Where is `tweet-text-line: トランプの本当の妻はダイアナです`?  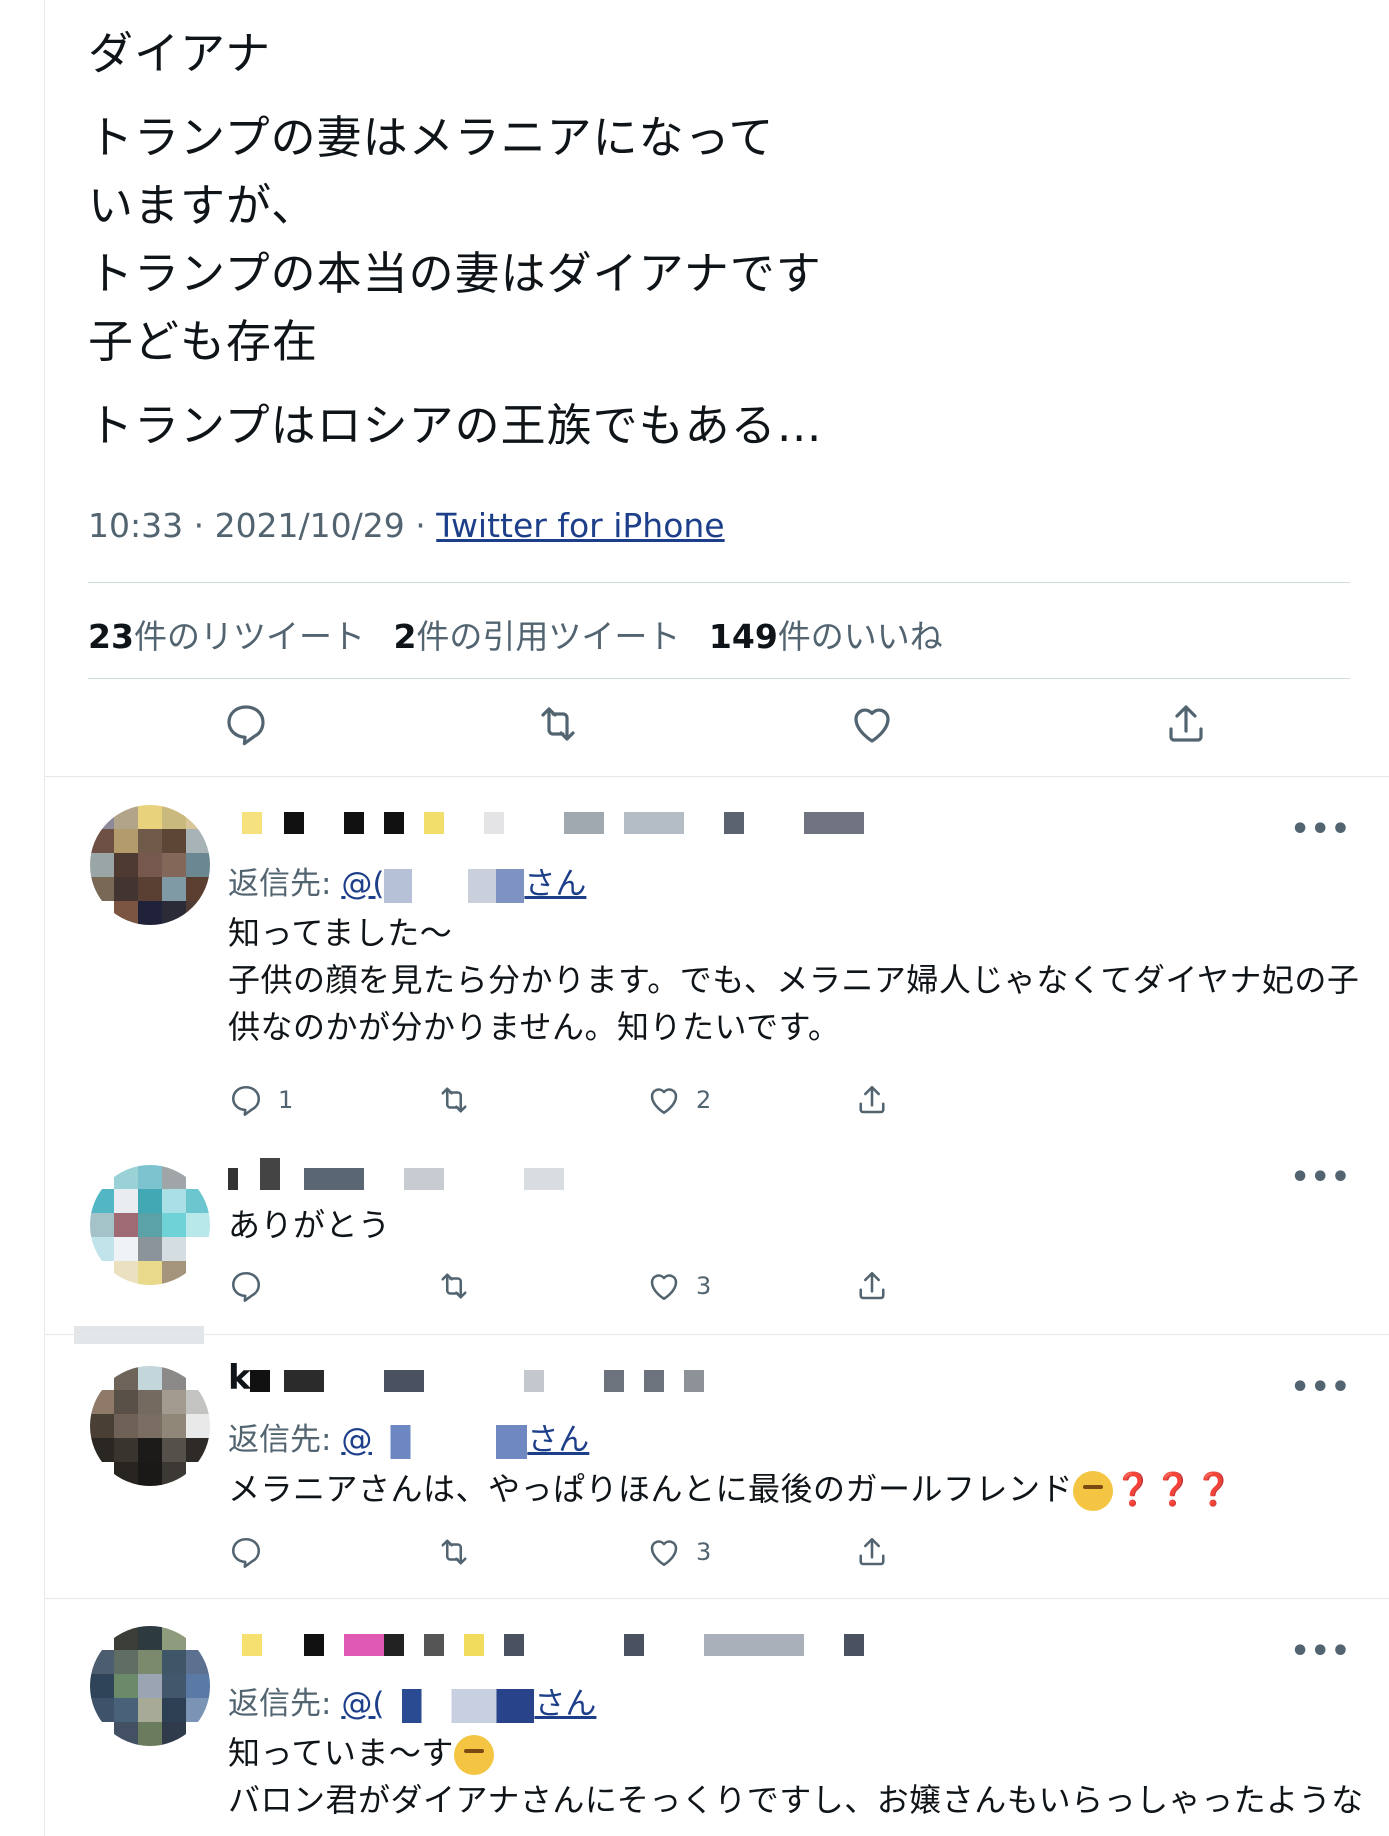 tweet-text-line: トランプの本当の妻はダイアナです is located at coordinates (455, 273).